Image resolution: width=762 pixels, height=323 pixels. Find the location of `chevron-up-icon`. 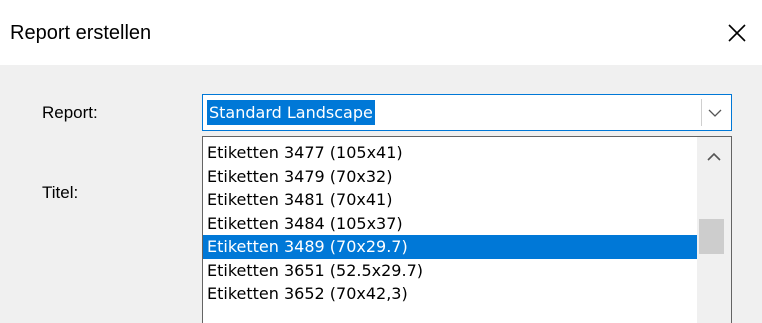

chevron-up-icon is located at coordinates (714, 156).